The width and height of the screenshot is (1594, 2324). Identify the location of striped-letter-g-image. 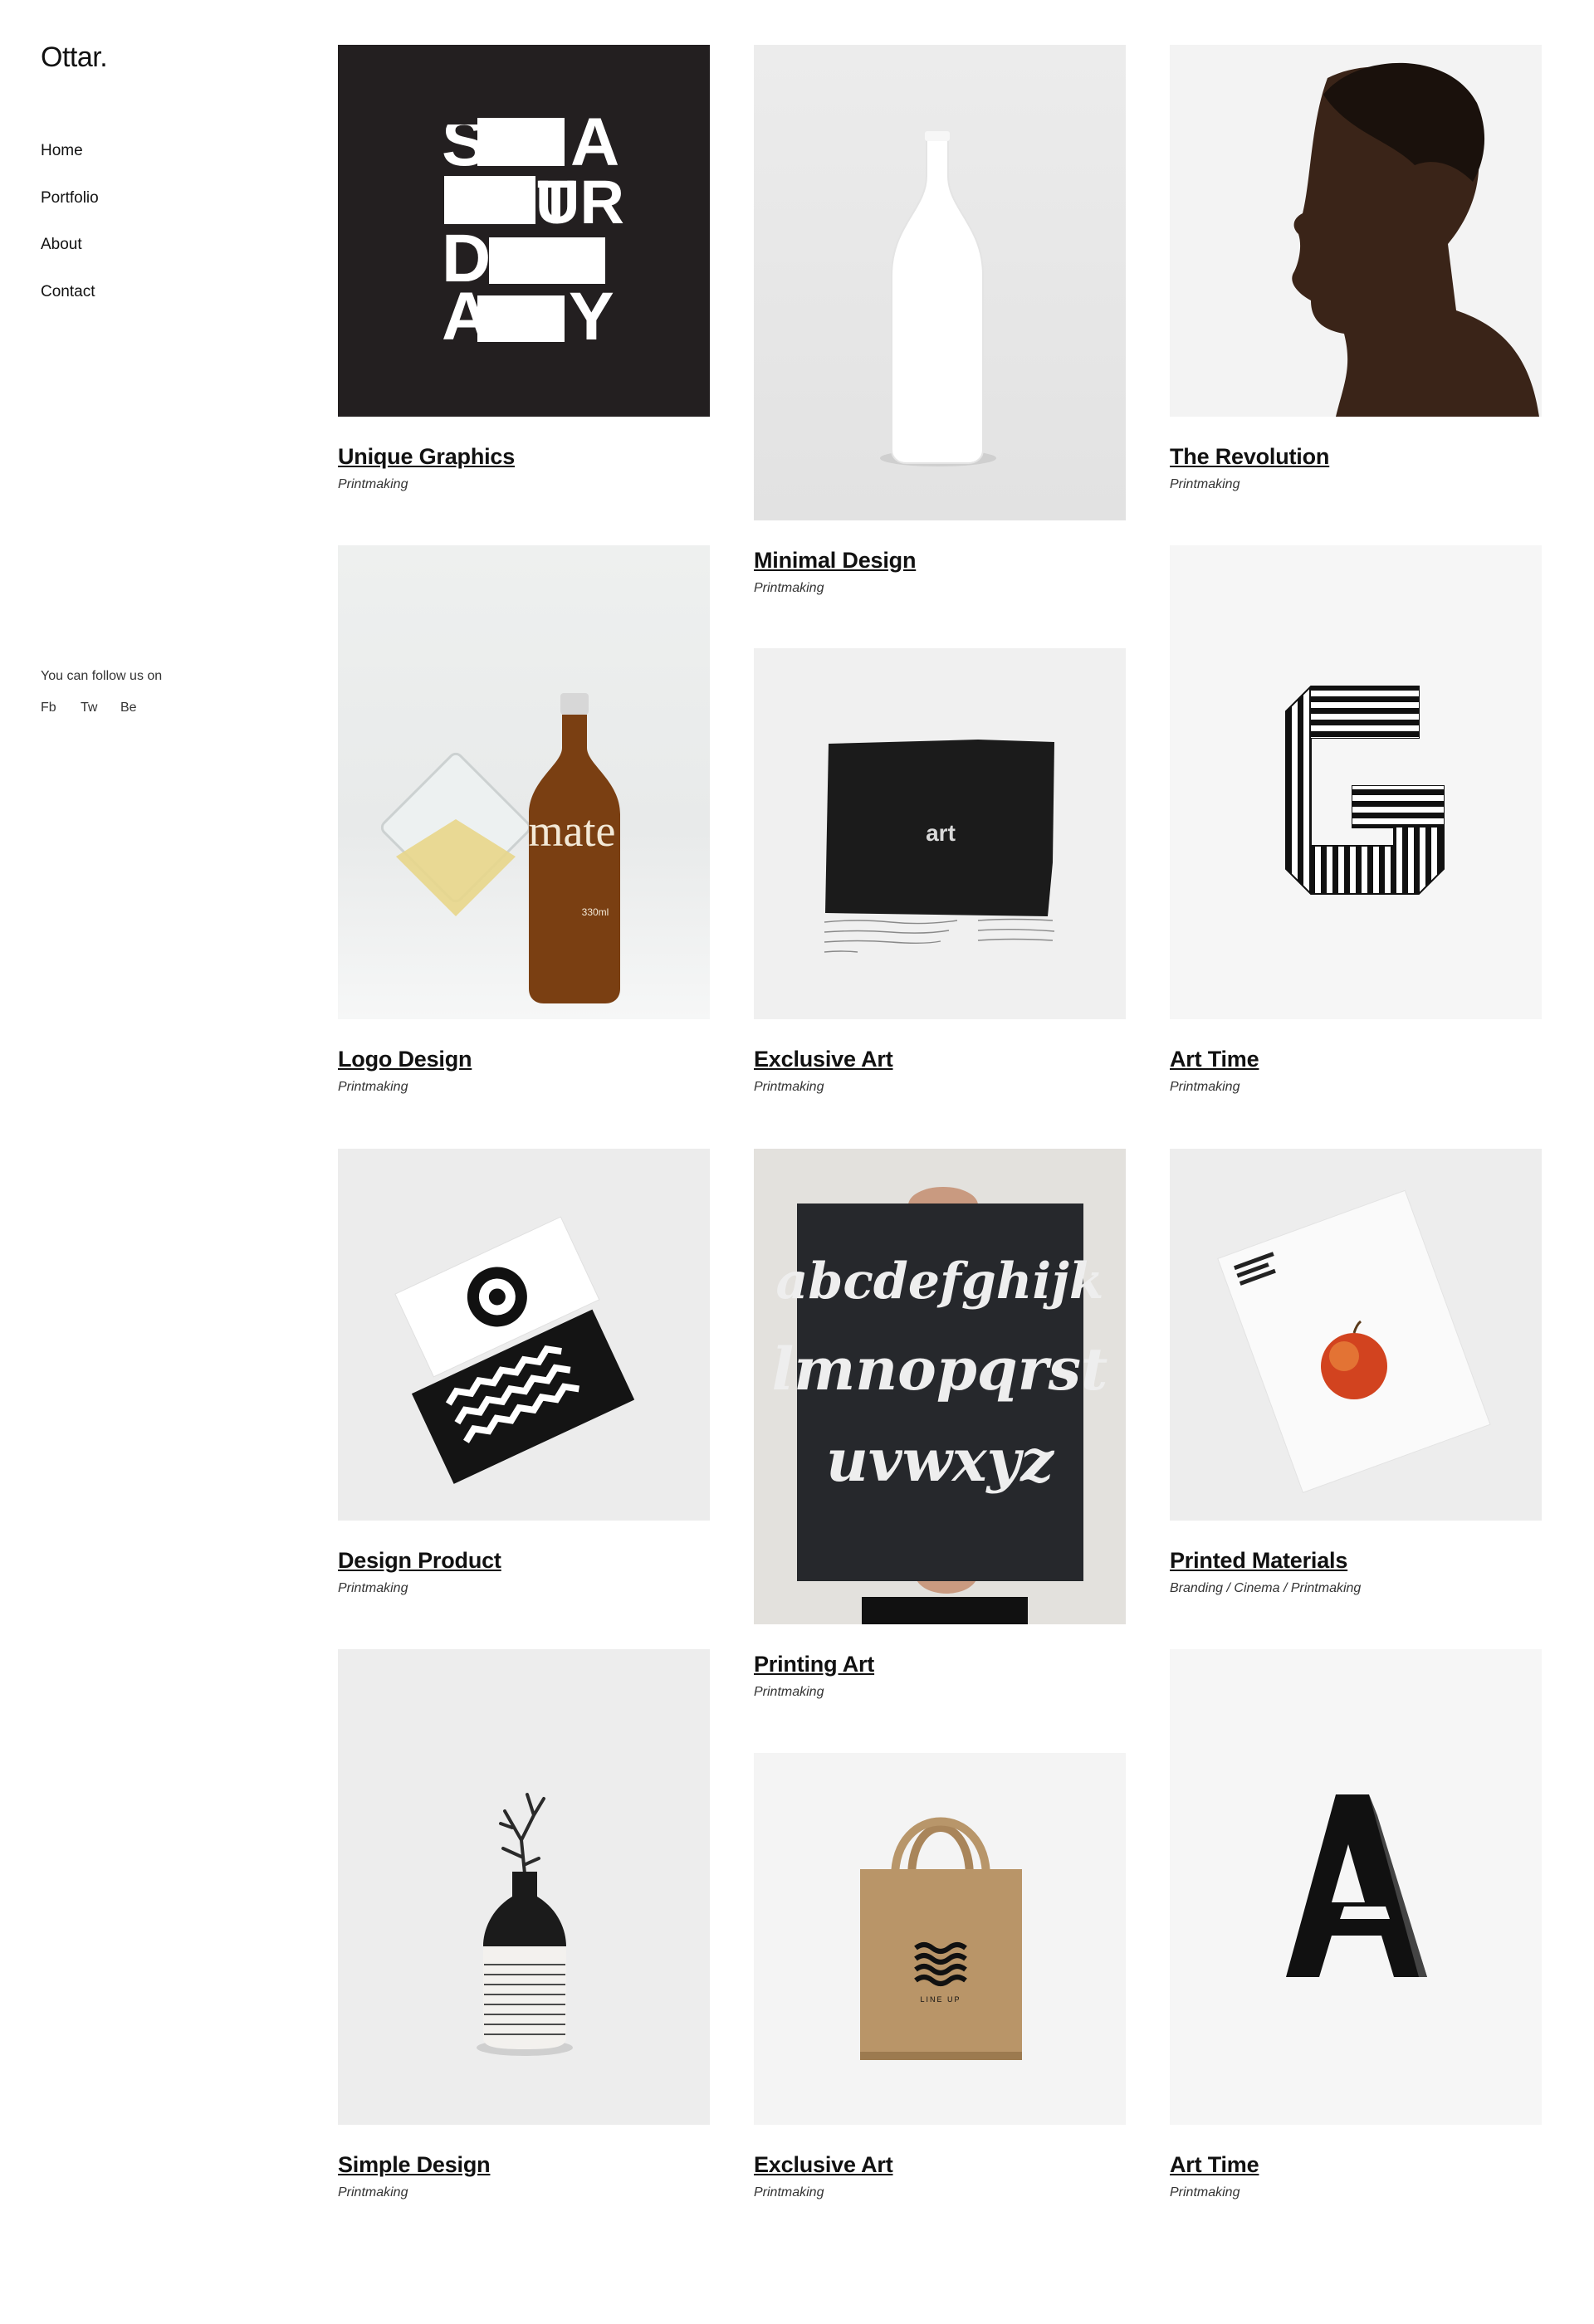
(1365, 790).